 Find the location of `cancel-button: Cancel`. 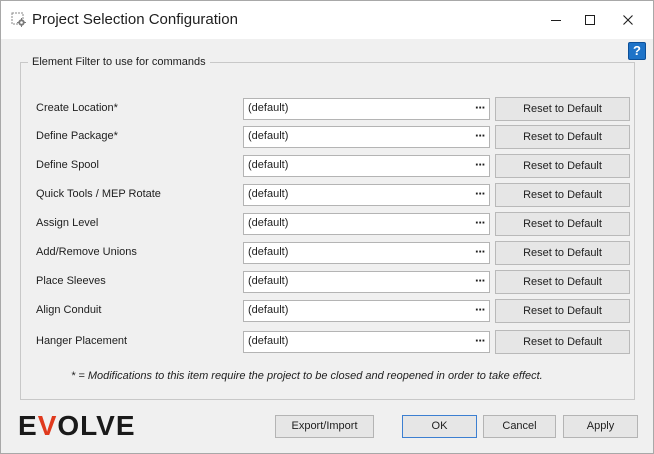

cancel-button: Cancel is located at coordinates (519, 426).